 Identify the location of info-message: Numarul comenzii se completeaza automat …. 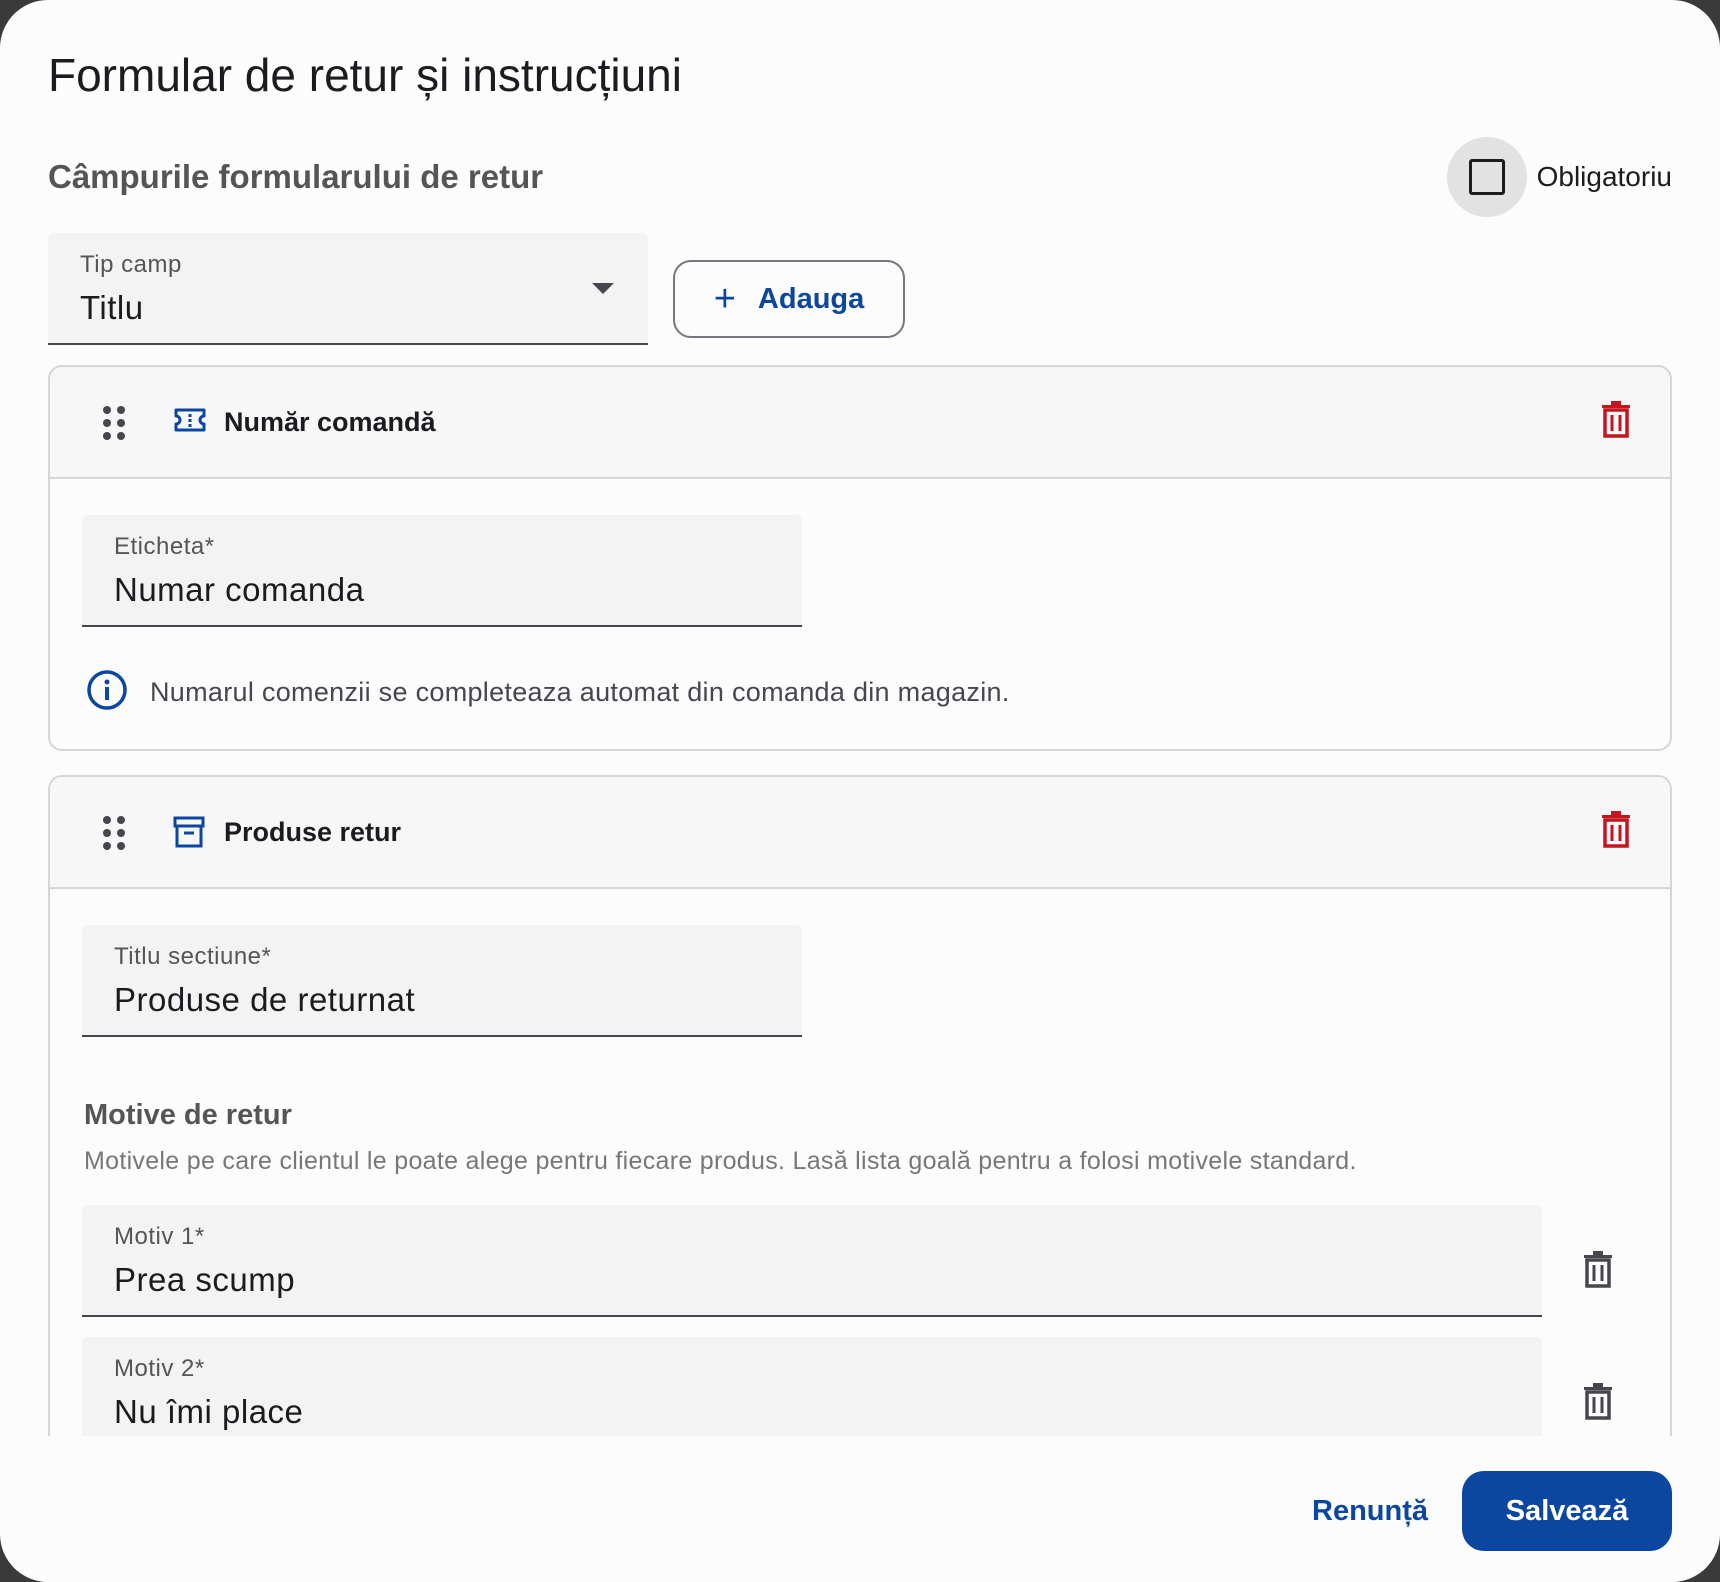
(548, 692).